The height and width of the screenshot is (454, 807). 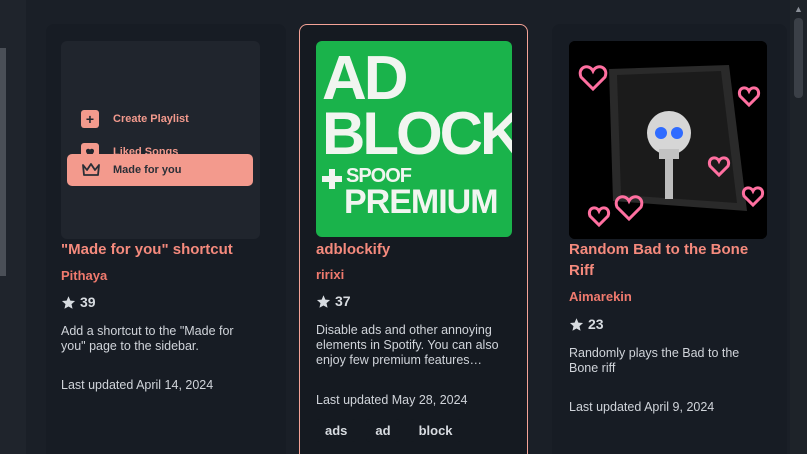 What do you see at coordinates (332, 179) in the screenshot?
I see `plus-icon` at bounding box center [332, 179].